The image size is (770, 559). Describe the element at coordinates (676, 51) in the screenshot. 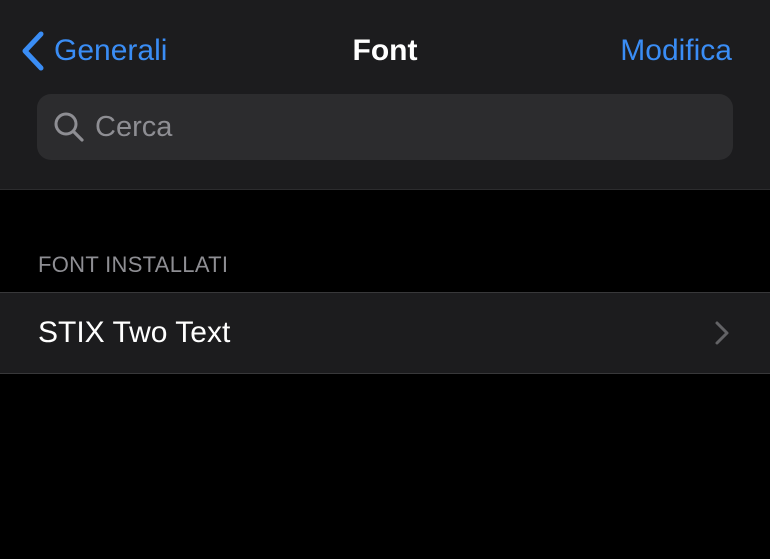

I see `edit-button: Modifica` at that location.